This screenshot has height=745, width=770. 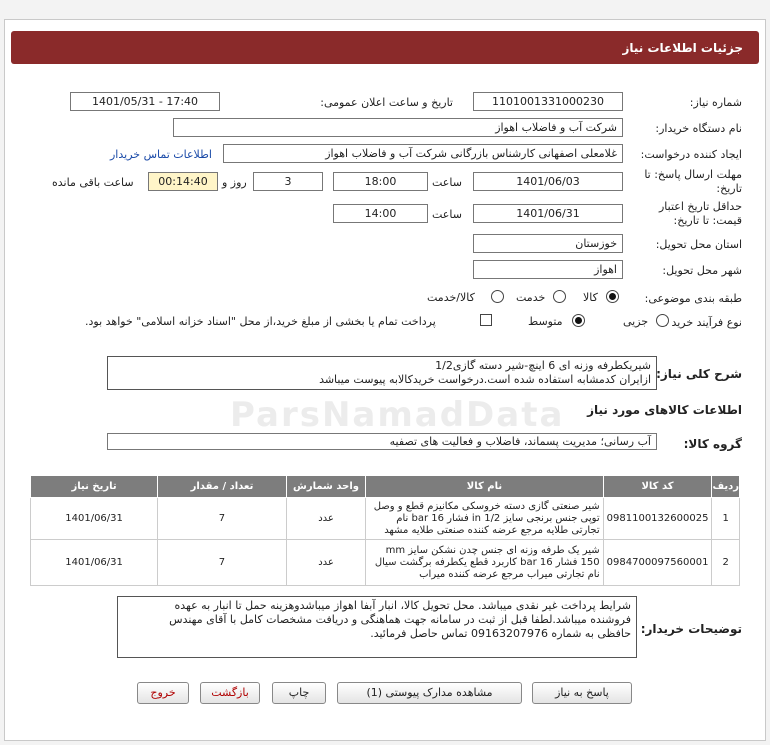 What do you see at coordinates (326, 486) in the screenshot?
I see `col-unit: واحد شمارش` at bounding box center [326, 486].